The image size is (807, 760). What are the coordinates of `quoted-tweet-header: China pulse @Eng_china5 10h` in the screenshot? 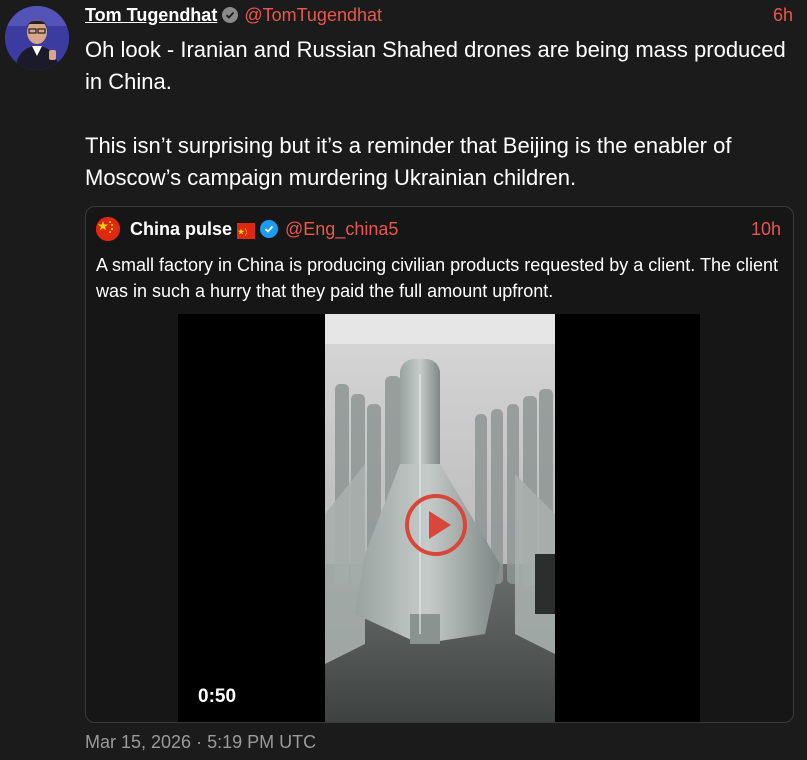 It's located at (438, 229).